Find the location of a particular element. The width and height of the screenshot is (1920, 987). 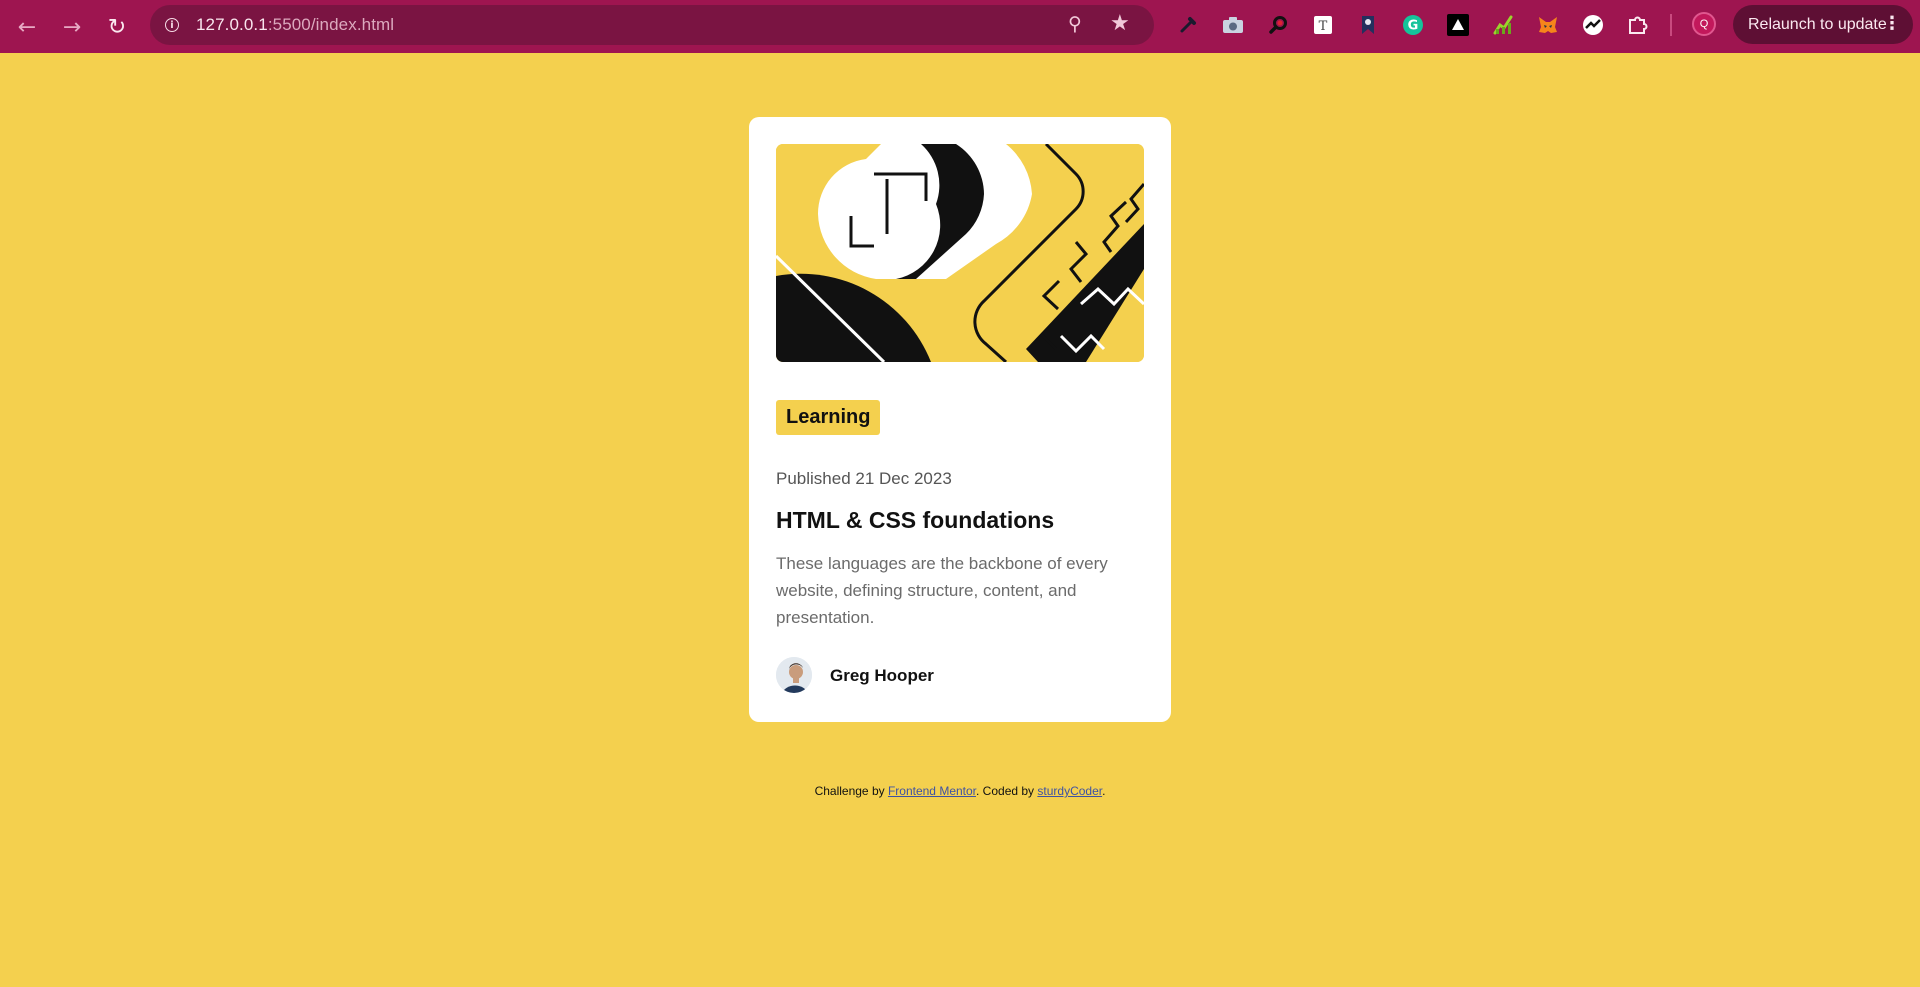

zoom-icon: ⚲ is located at coordinates (1075, 24).